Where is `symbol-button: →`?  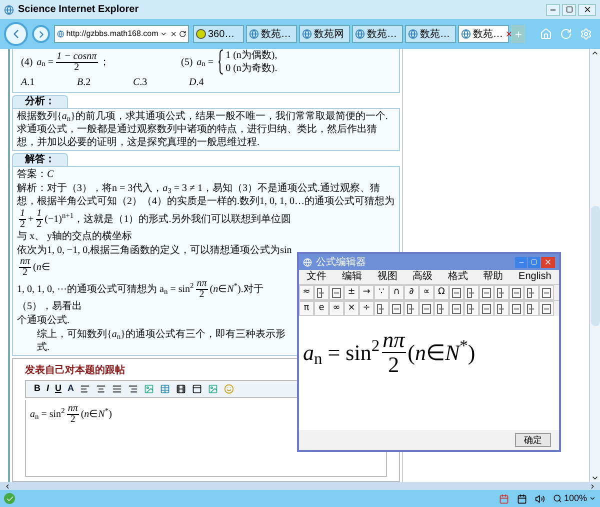
symbol-button: → is located at coordinates (366, 292).